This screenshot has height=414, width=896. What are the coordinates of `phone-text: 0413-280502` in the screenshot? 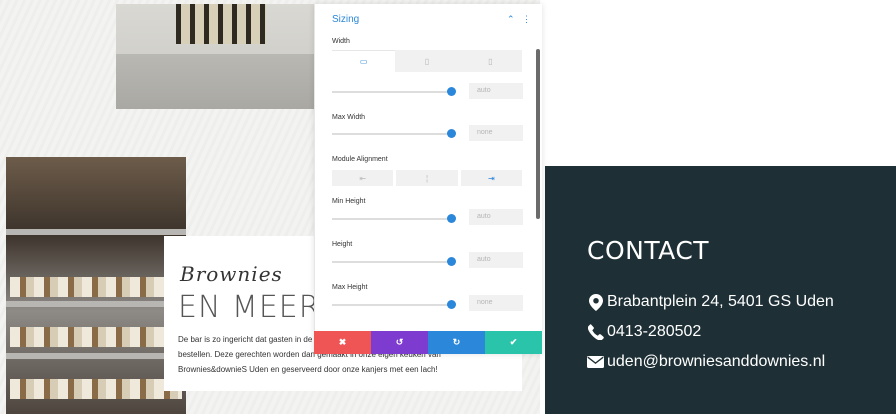 It's located at (654, 332).